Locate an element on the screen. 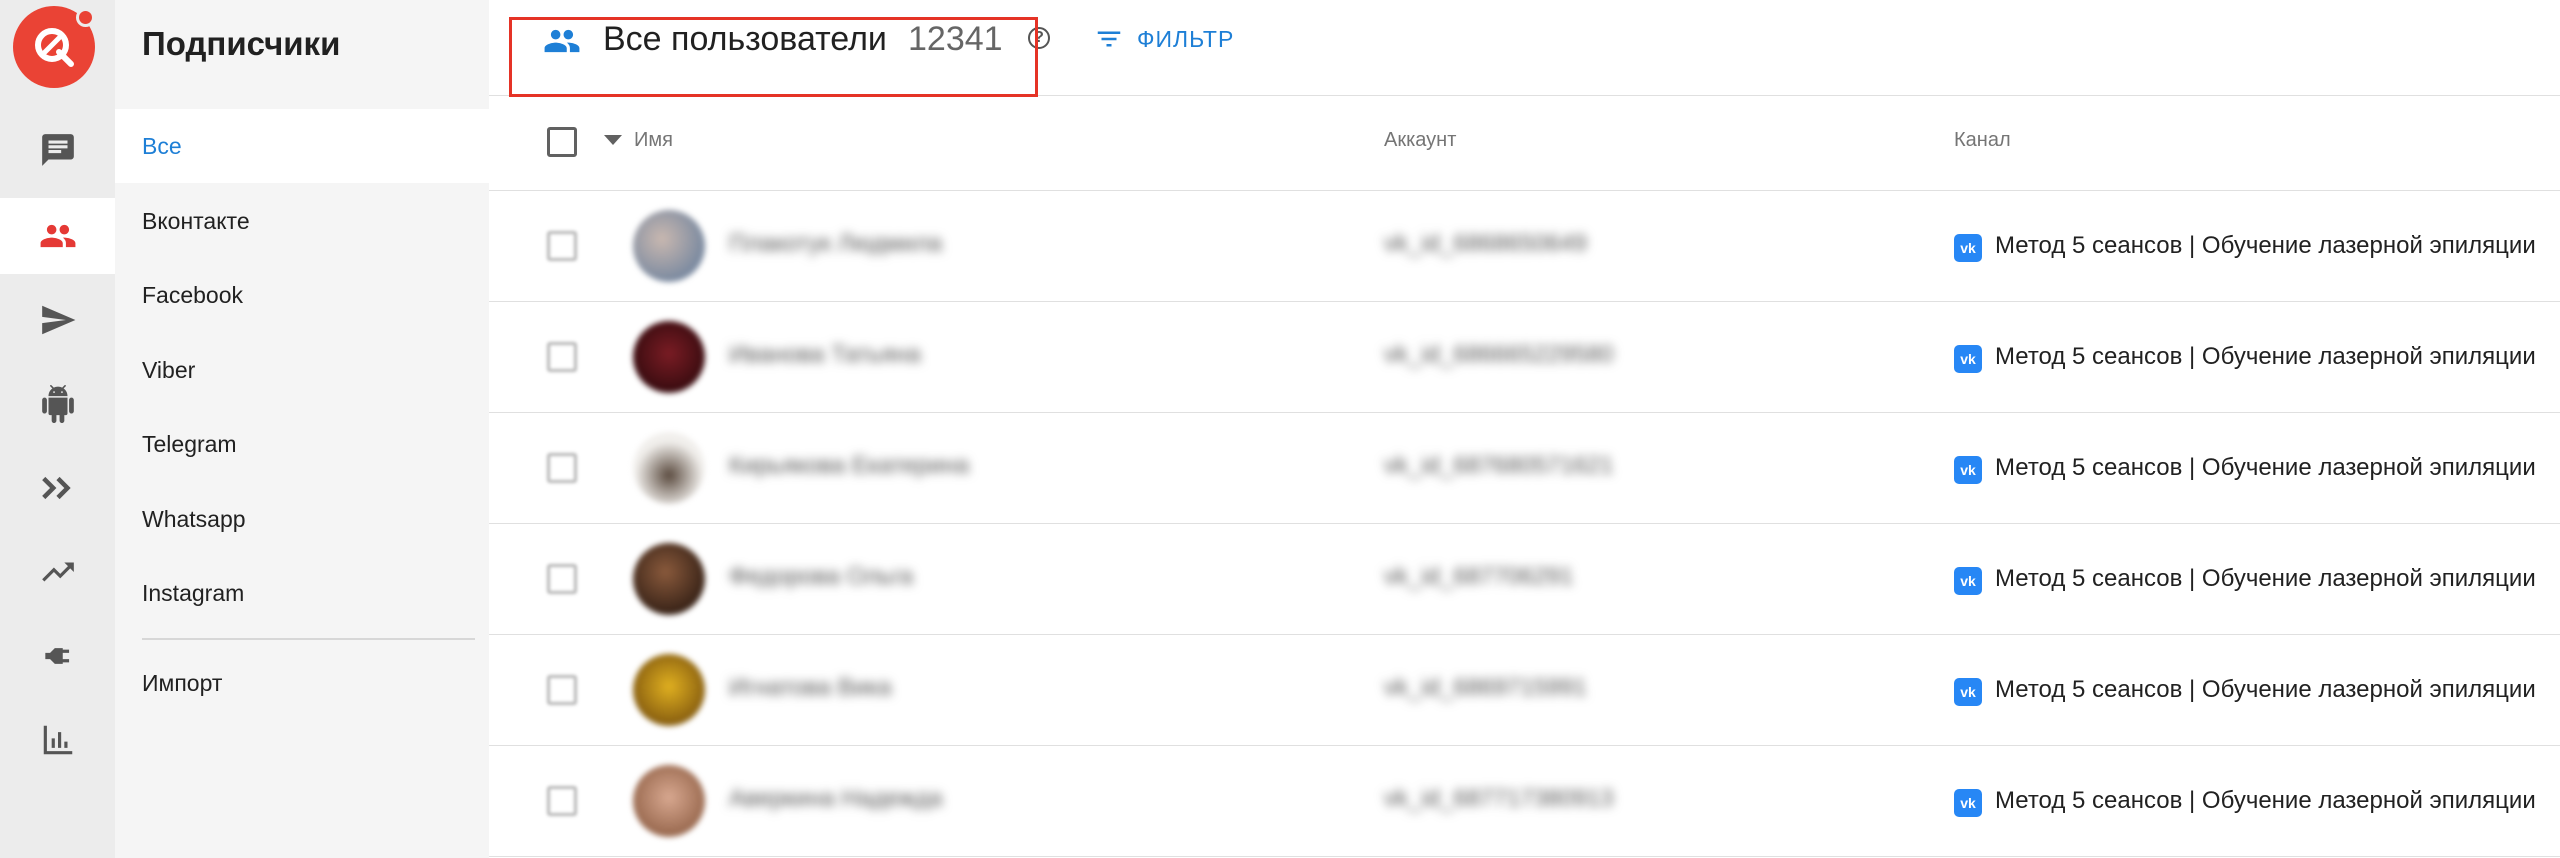 This screenshot has width=2560, height=858. rail-bots is located at coordinates (57, 404).